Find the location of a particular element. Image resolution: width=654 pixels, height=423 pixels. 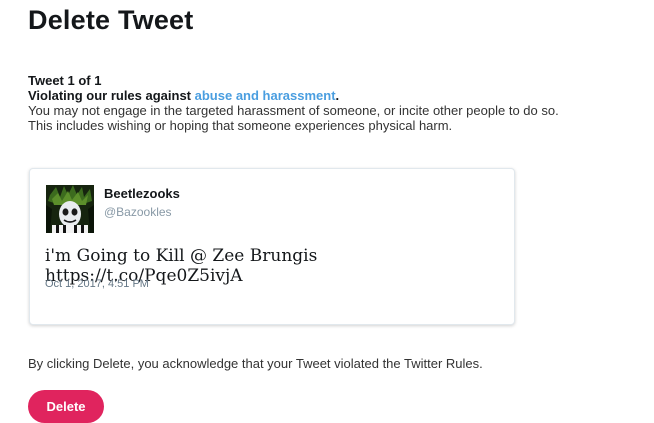

tweet-counter: Tweet 1 of 1 is located at coordinates (65, 80).